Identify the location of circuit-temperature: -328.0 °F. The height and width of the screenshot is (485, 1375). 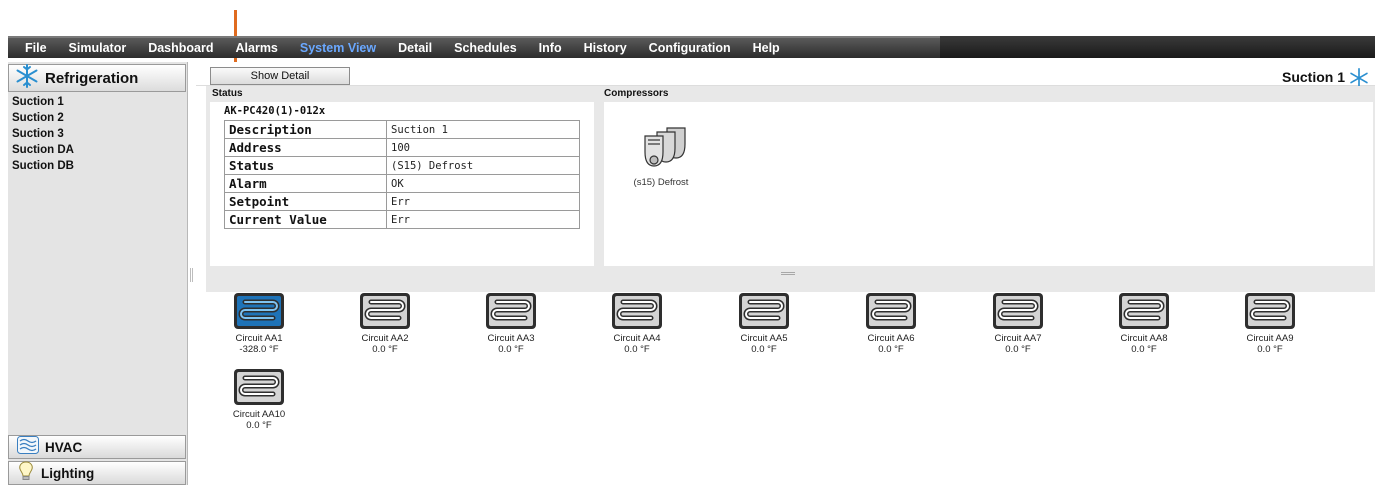
(259, 349).